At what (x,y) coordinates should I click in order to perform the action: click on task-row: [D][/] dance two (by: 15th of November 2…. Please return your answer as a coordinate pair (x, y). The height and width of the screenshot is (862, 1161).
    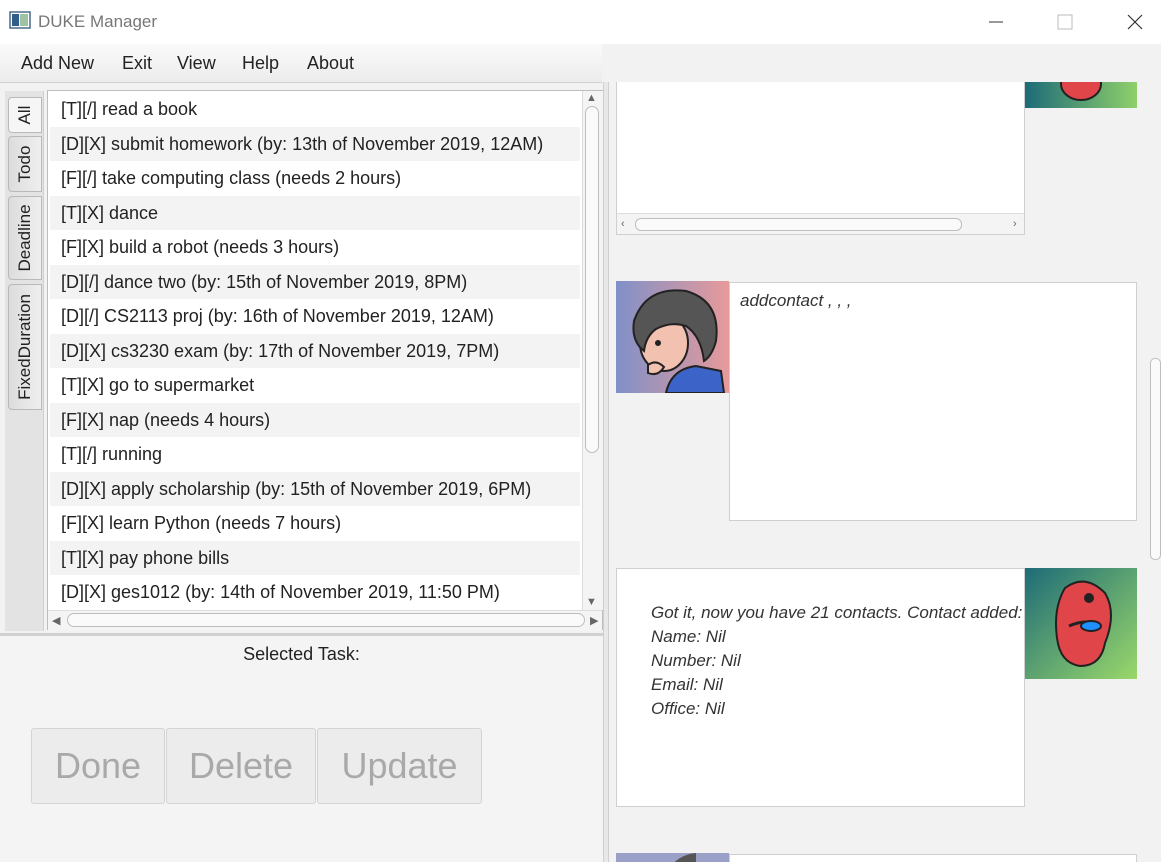
    Looking at the image, I should click on (315, 281).